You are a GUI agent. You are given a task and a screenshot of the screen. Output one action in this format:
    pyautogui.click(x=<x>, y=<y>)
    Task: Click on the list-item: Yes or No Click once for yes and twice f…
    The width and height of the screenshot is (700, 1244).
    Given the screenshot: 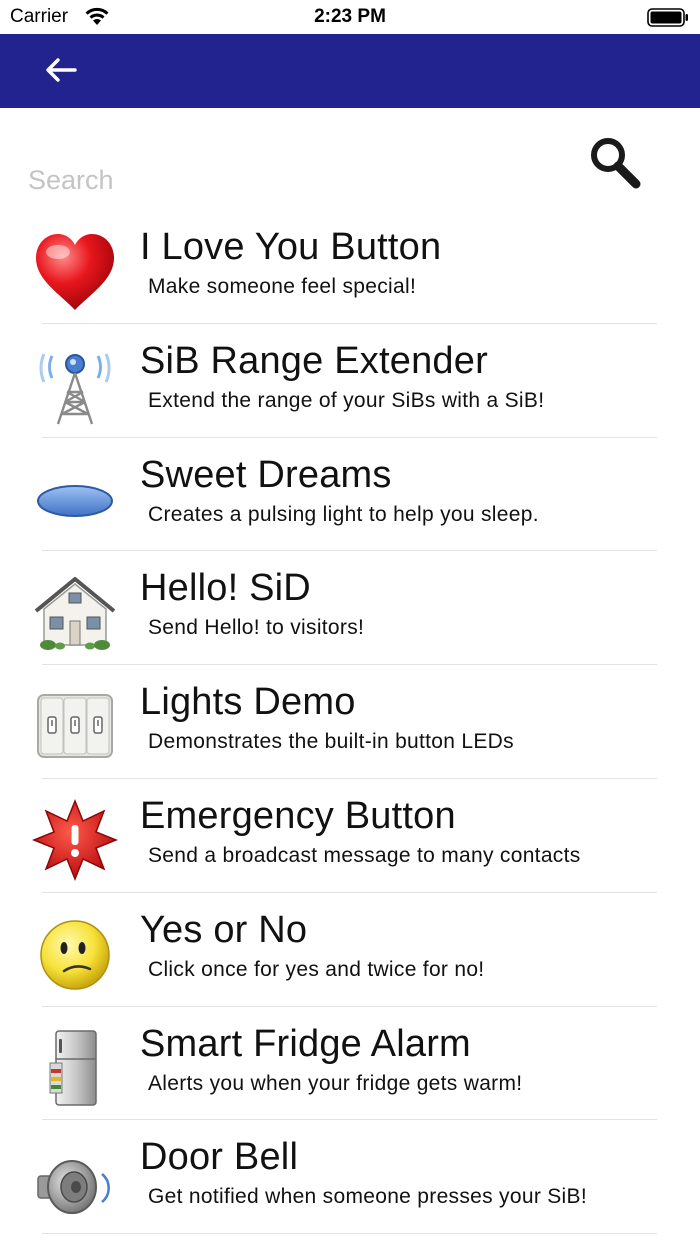 What is the action you would take?
    pyautogui.click(x=350, y=950)
    